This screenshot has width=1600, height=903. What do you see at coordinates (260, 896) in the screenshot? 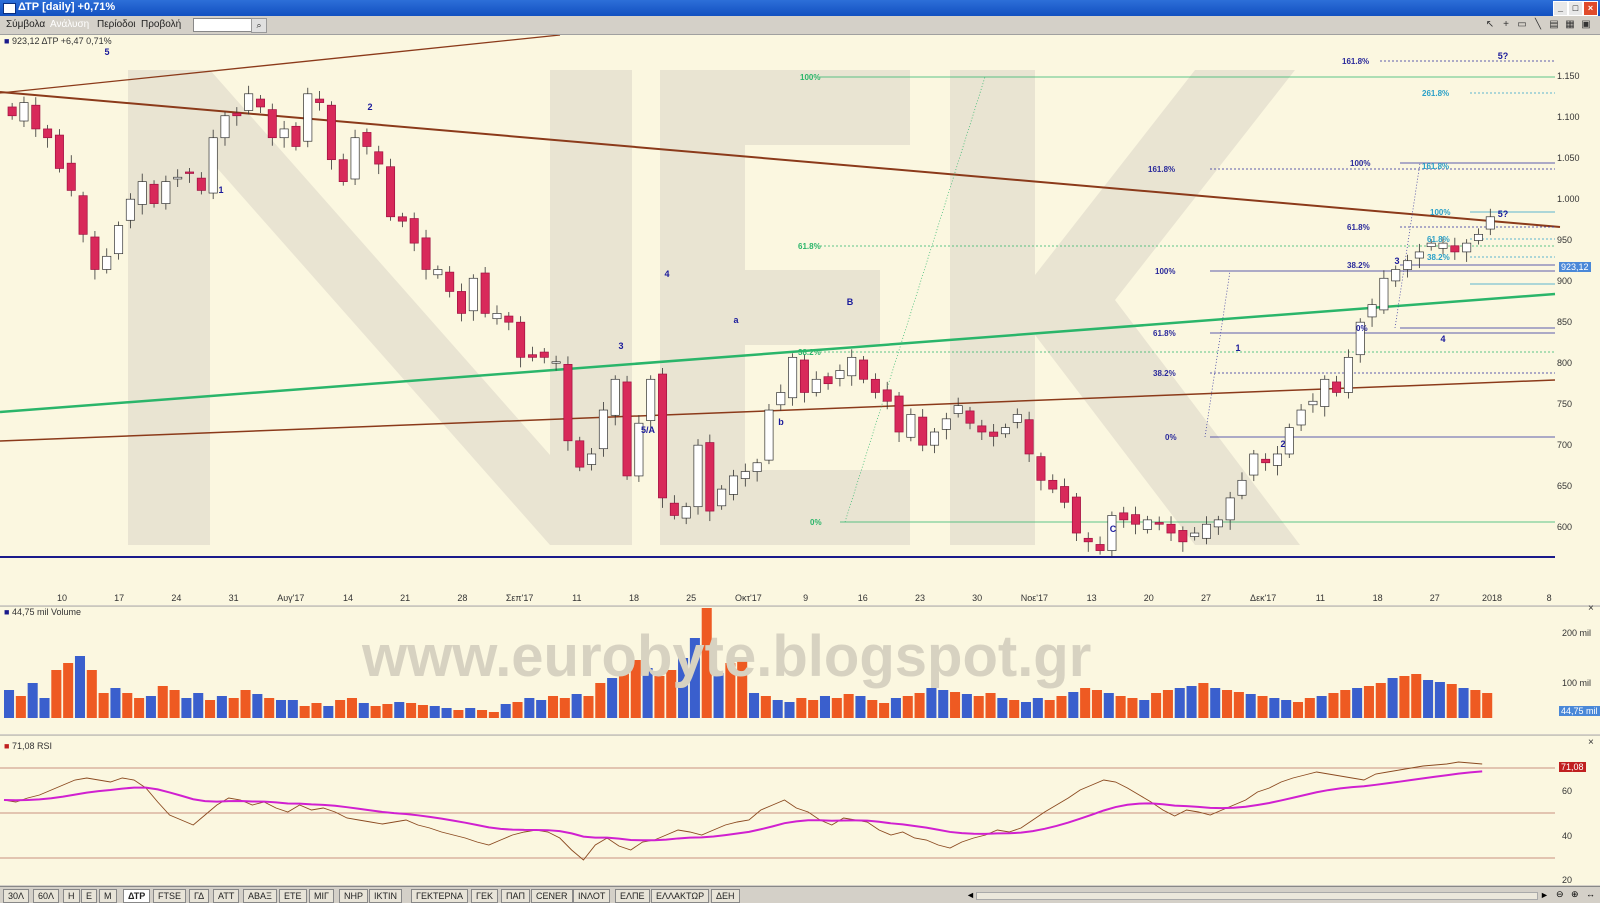
I see `symbol-tab: ΑΒΑΞ` at bounding box center [260, 896].